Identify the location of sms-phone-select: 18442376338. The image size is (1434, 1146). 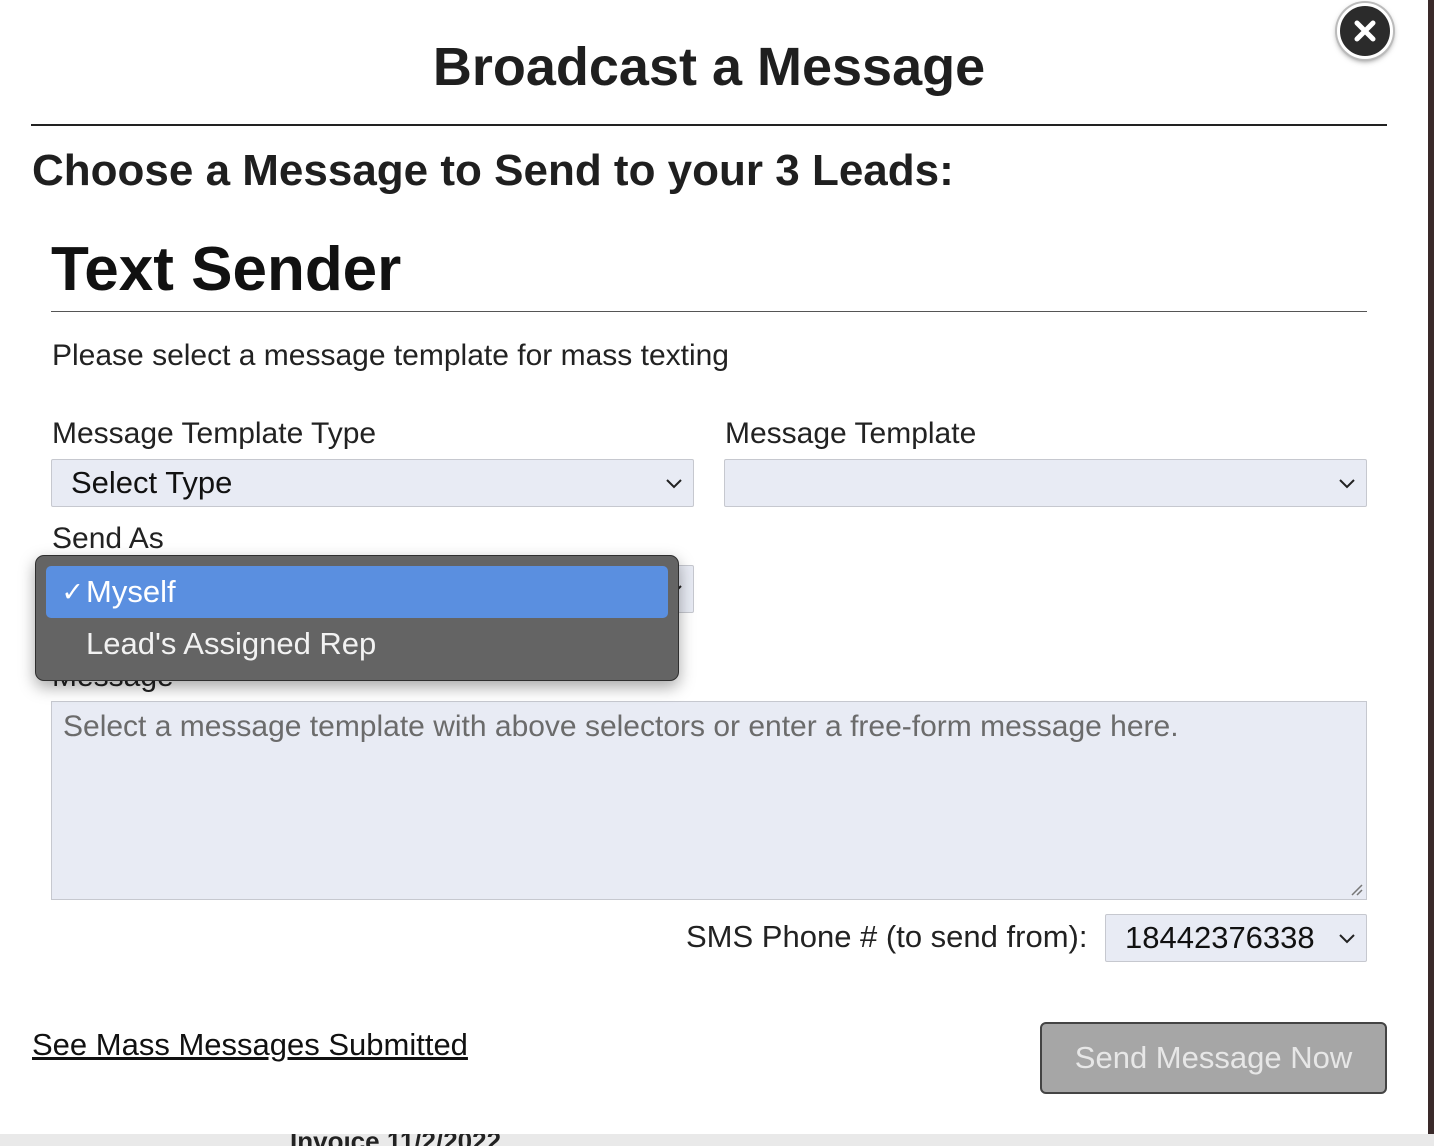
(1236, 938).